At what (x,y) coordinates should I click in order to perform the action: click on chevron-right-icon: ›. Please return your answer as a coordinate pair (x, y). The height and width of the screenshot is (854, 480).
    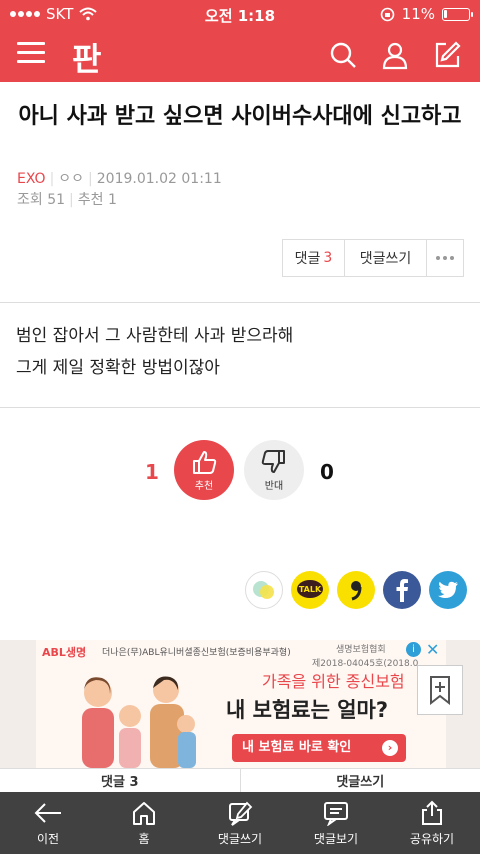
    Looking at the image, I should click on (390, 748).